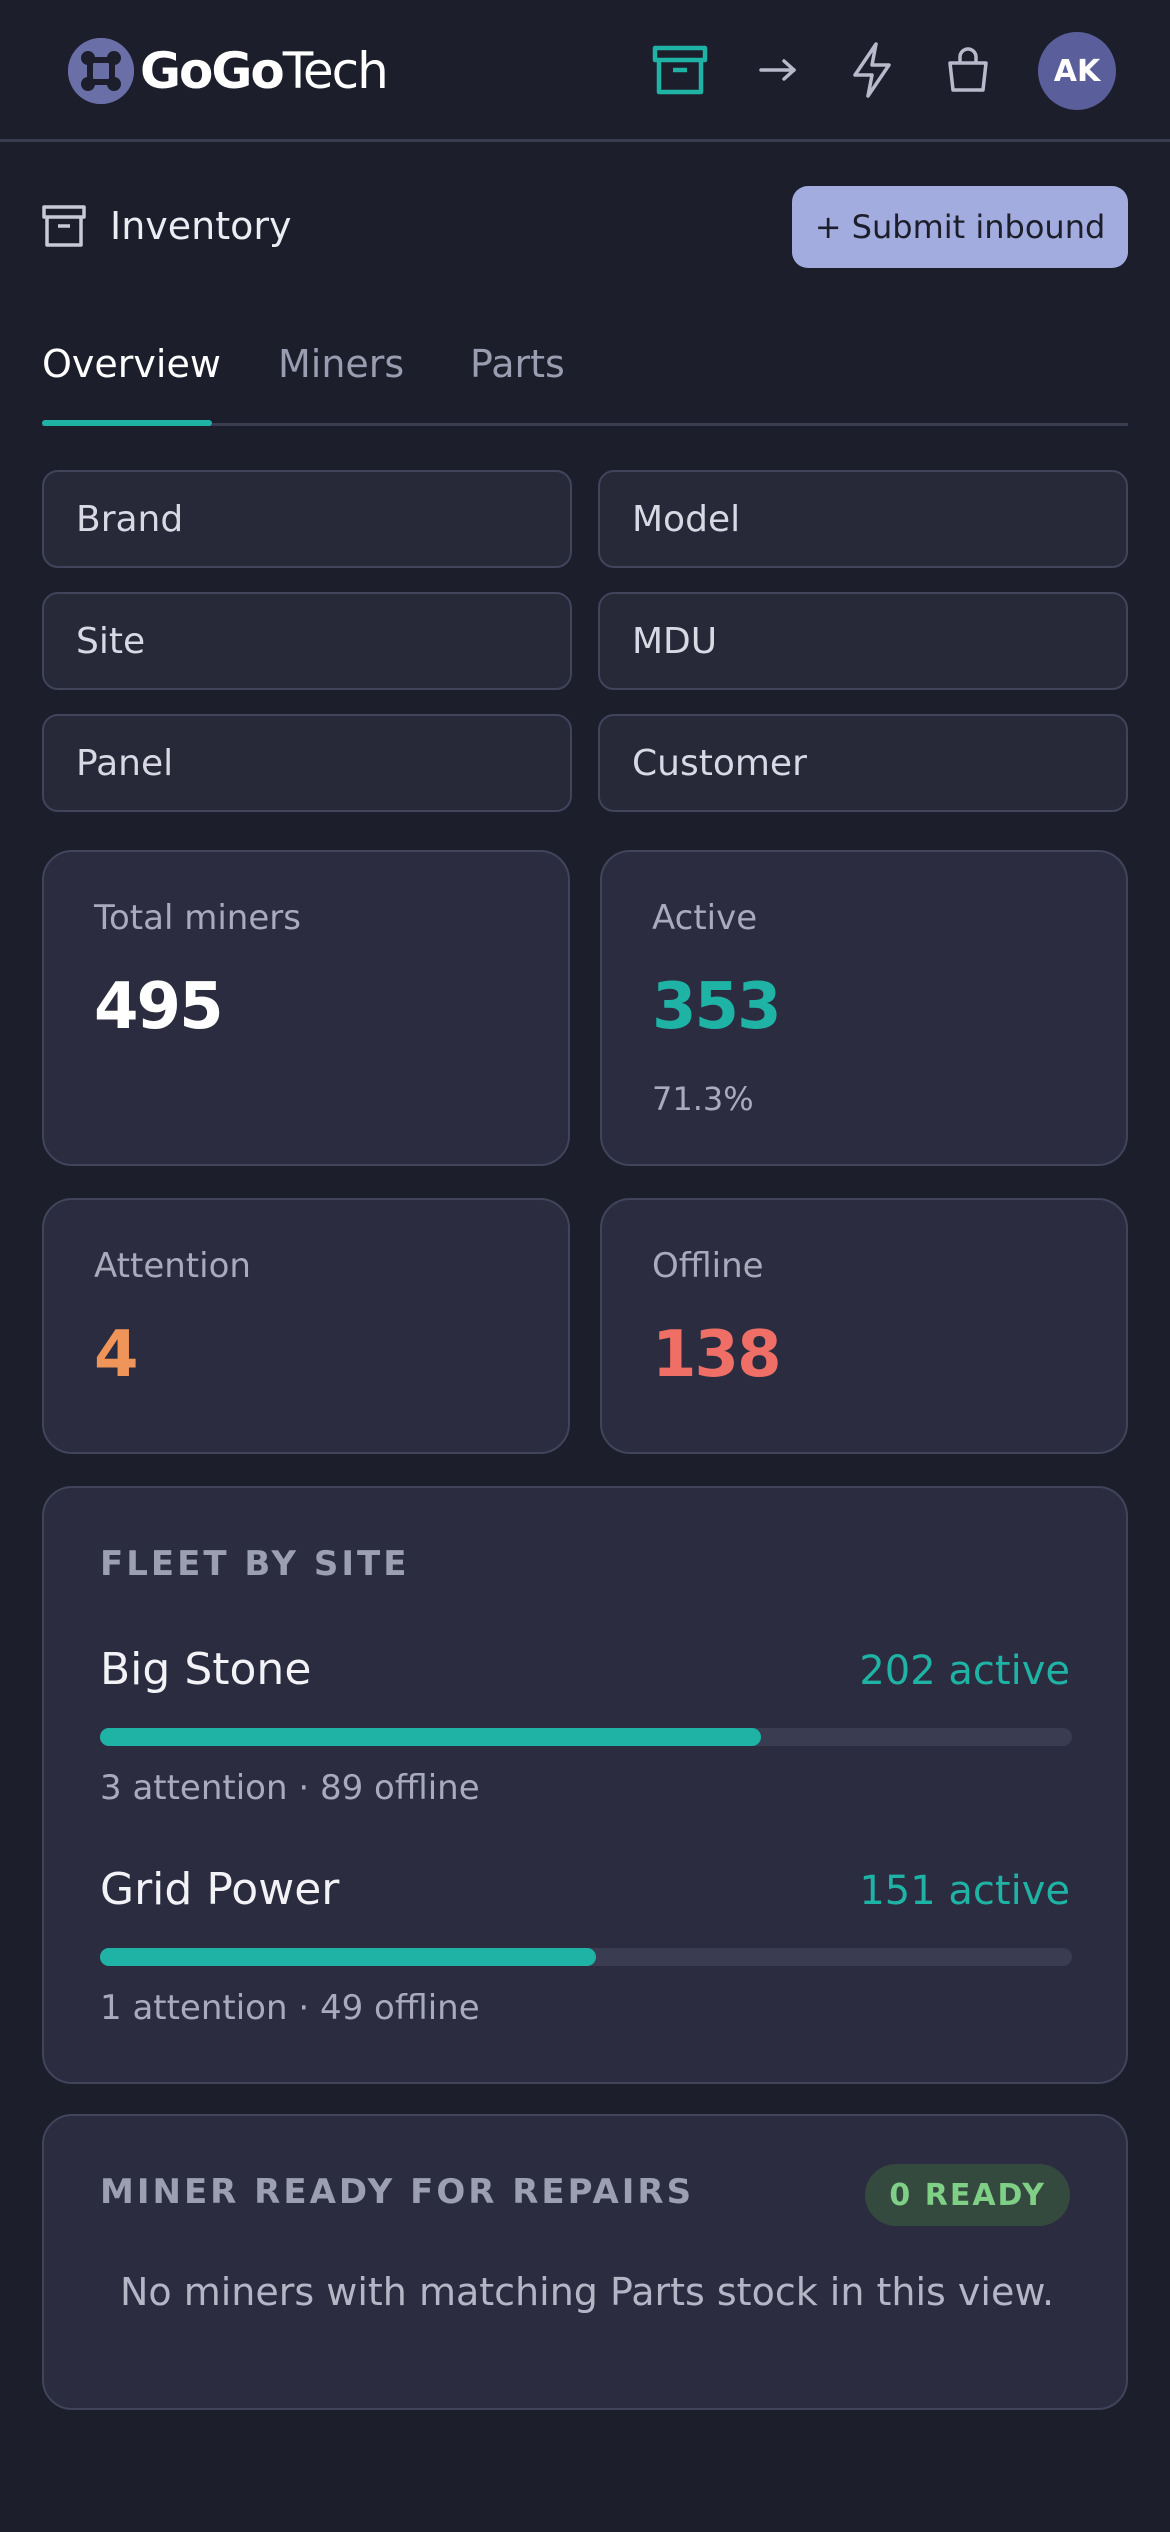 The width and height of the screenshot is (1170, 2532). Describe the element at coordinates (705, 918) in the screenshot. I see `stat-label: Active` at that location.